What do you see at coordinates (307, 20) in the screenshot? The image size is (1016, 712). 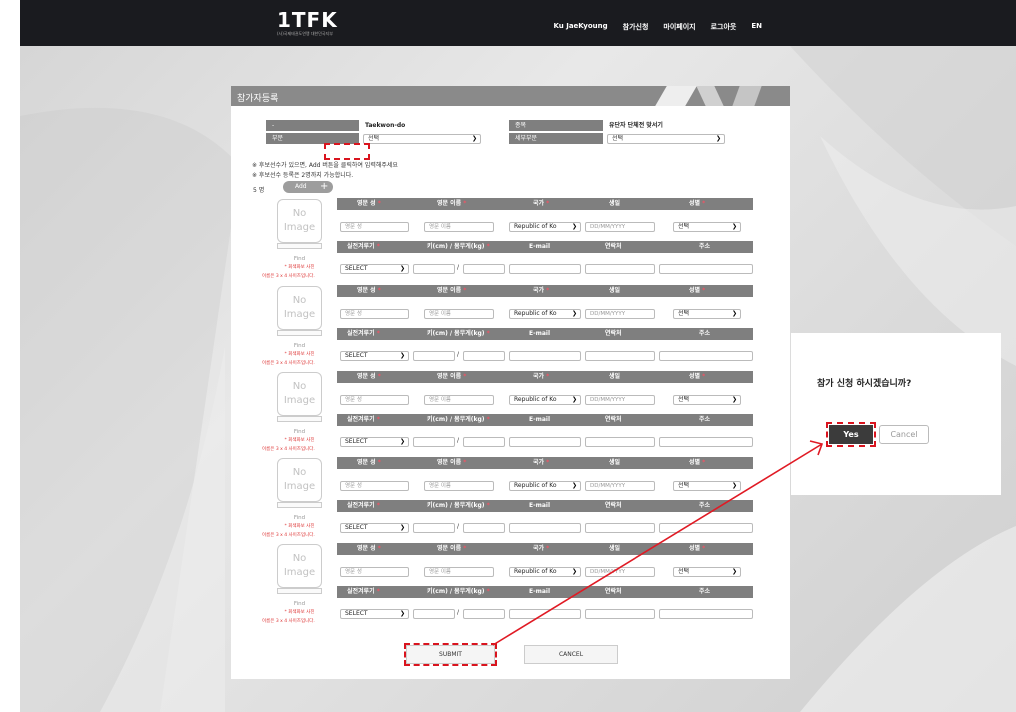 I see `logo: 1TFK` at bounding box center [307, 20].